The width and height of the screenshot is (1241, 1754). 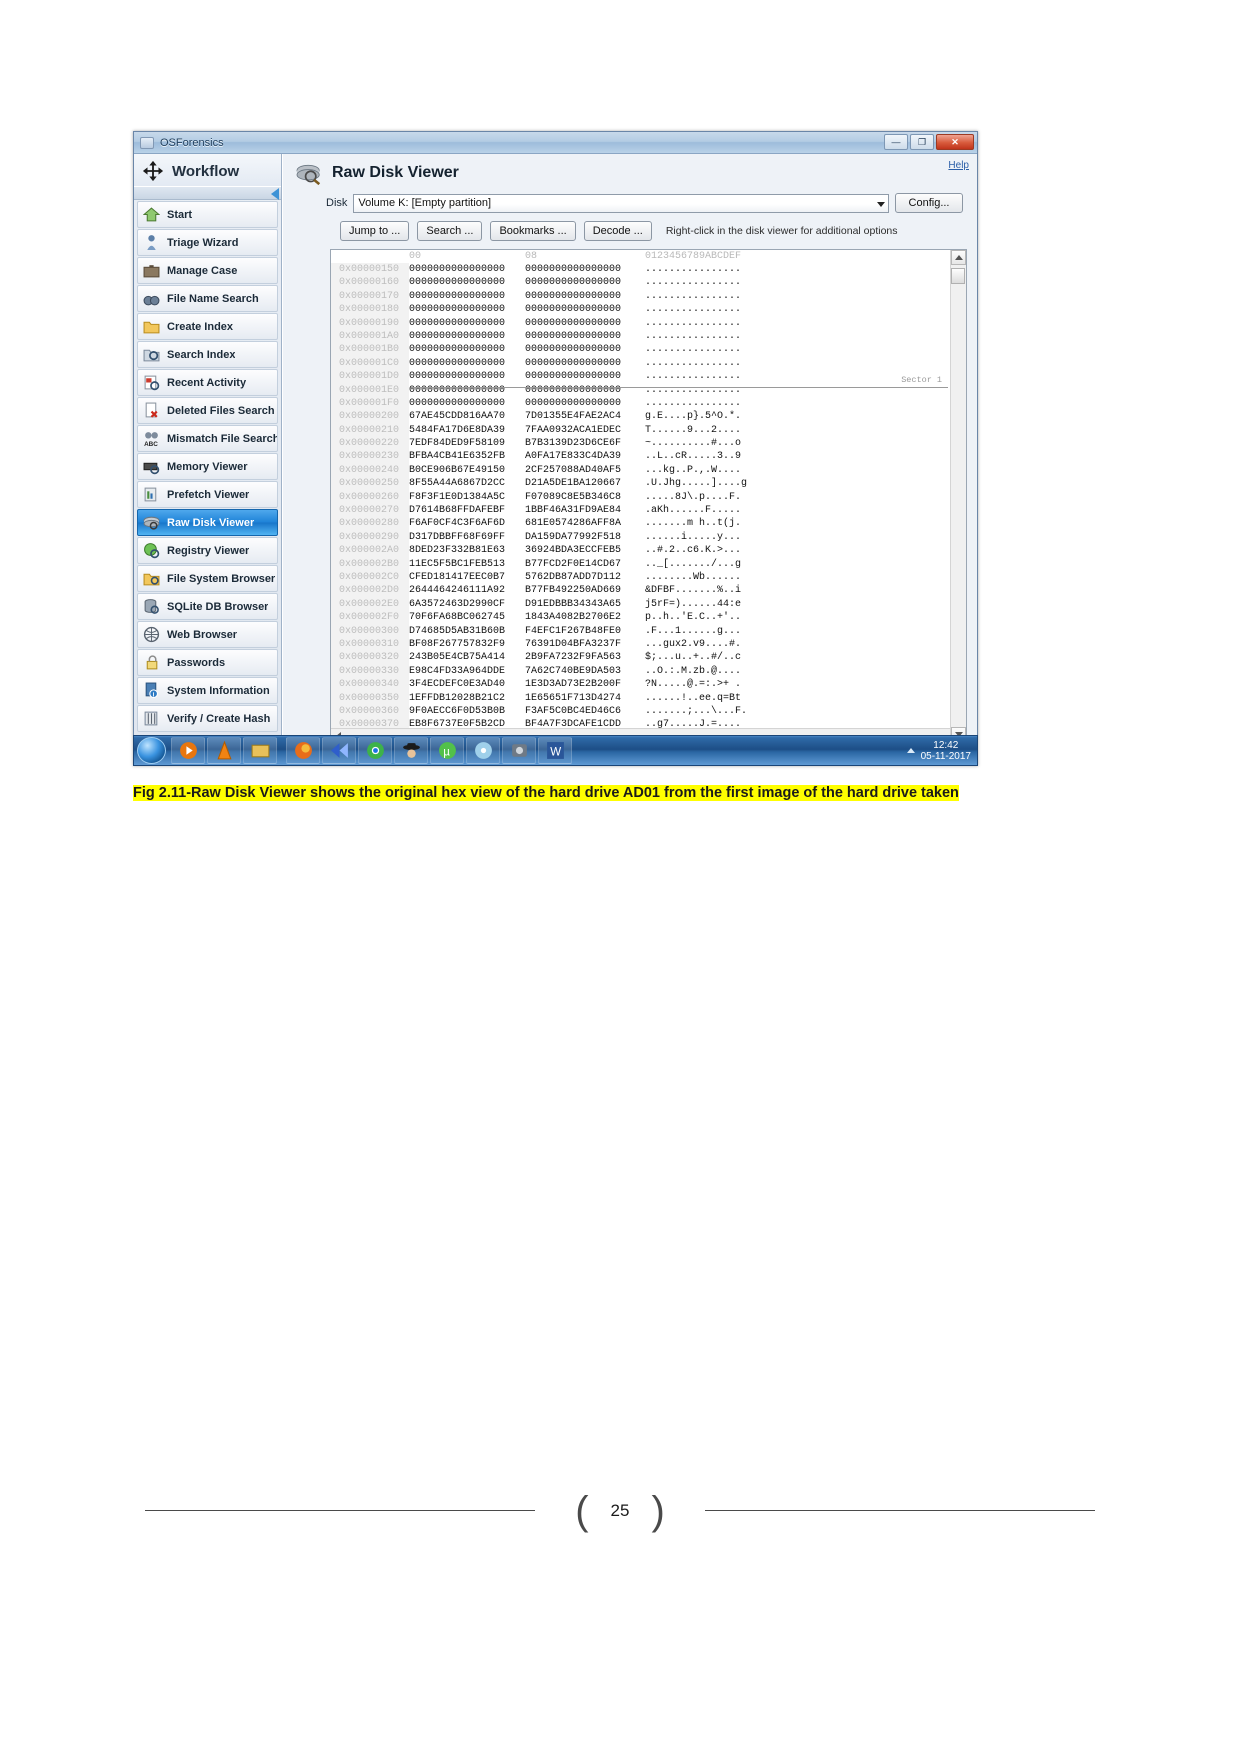 What do you see at coordinates (955, 142) in the screenshot?
I see `close-button: ✕` at bounding box center [955, 142].